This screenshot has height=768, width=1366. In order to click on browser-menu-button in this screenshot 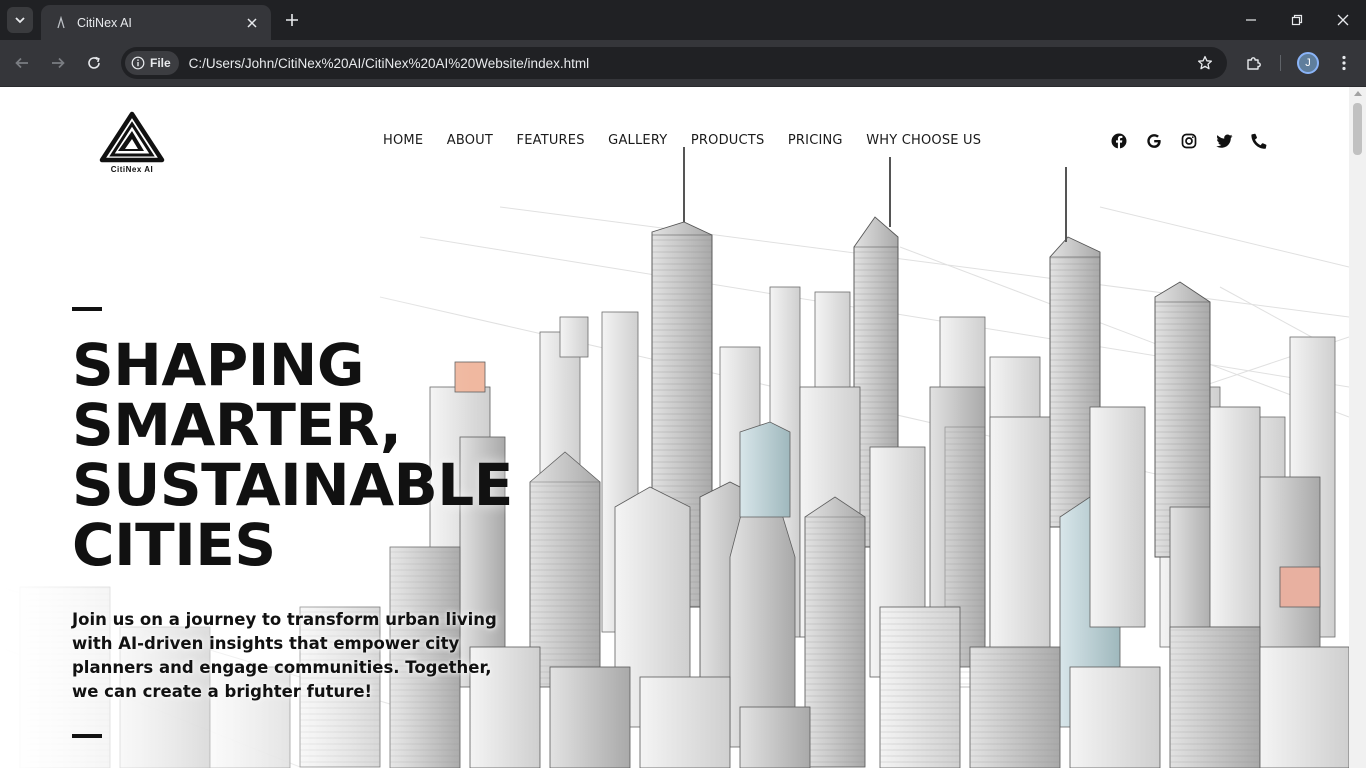, I will do `click(1344, 63)`.